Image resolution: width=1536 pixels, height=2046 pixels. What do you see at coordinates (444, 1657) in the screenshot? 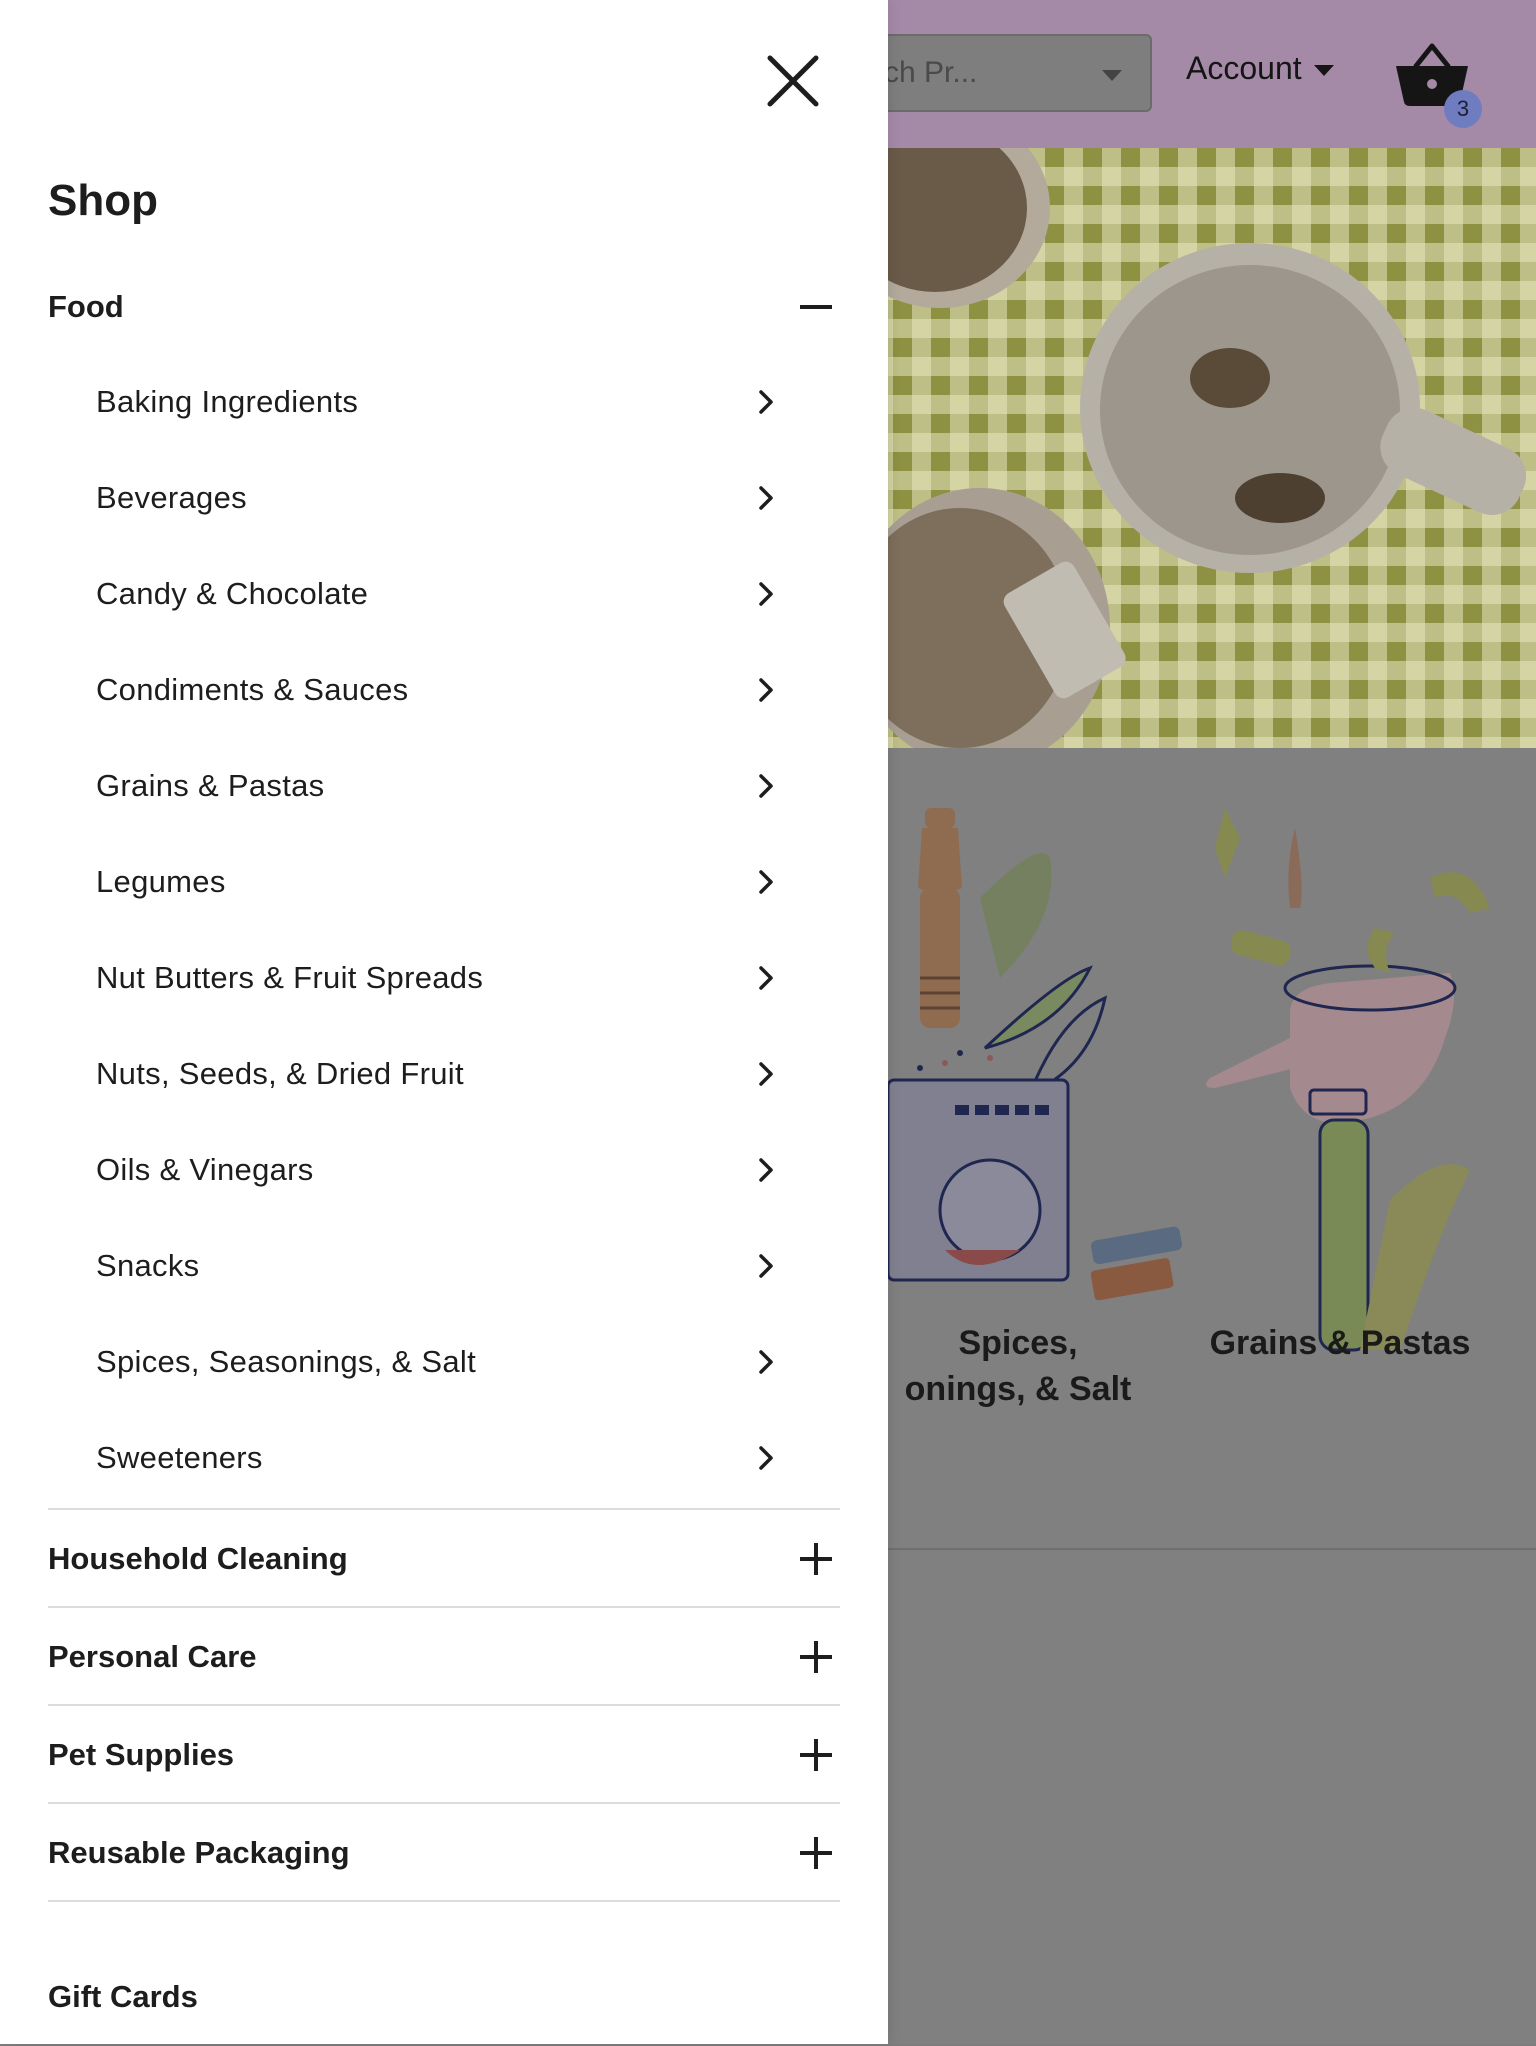
I see `section-personal-care: Personal Care` at bounding box center [444, 1657].